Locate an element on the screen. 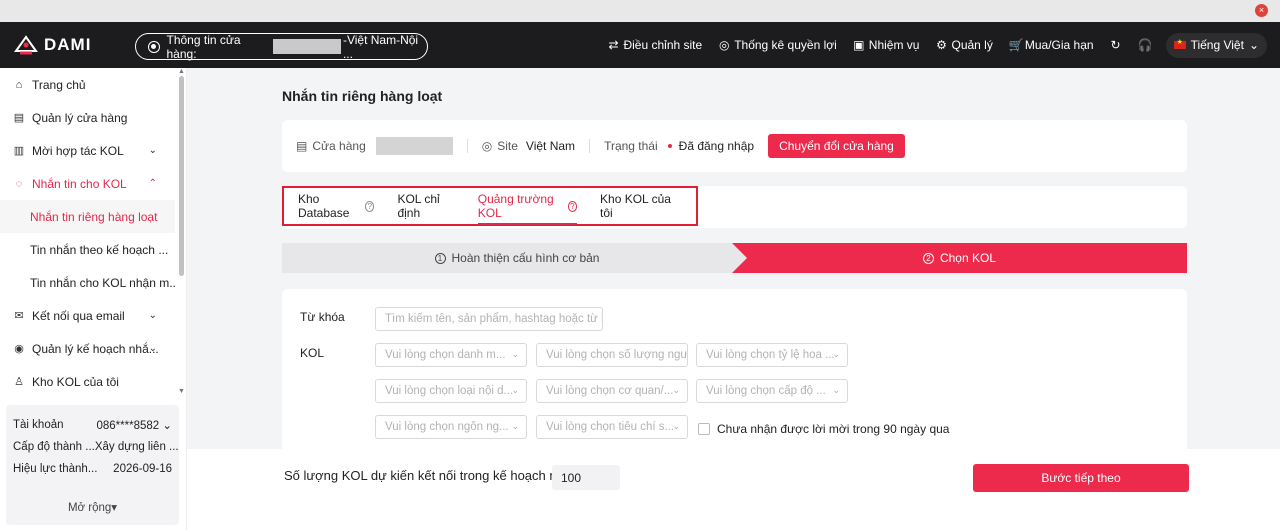  select-placeholder: Vui lòng chọn số lượng người is located at coordinates (617, 355).